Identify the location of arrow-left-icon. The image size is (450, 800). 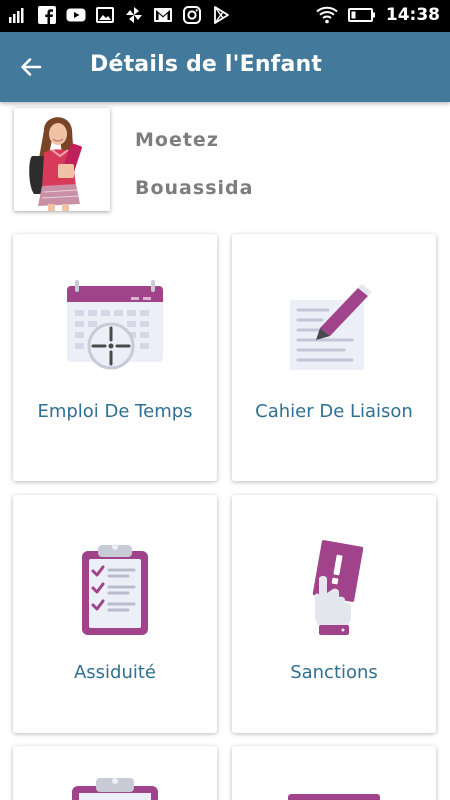
(31, 67).